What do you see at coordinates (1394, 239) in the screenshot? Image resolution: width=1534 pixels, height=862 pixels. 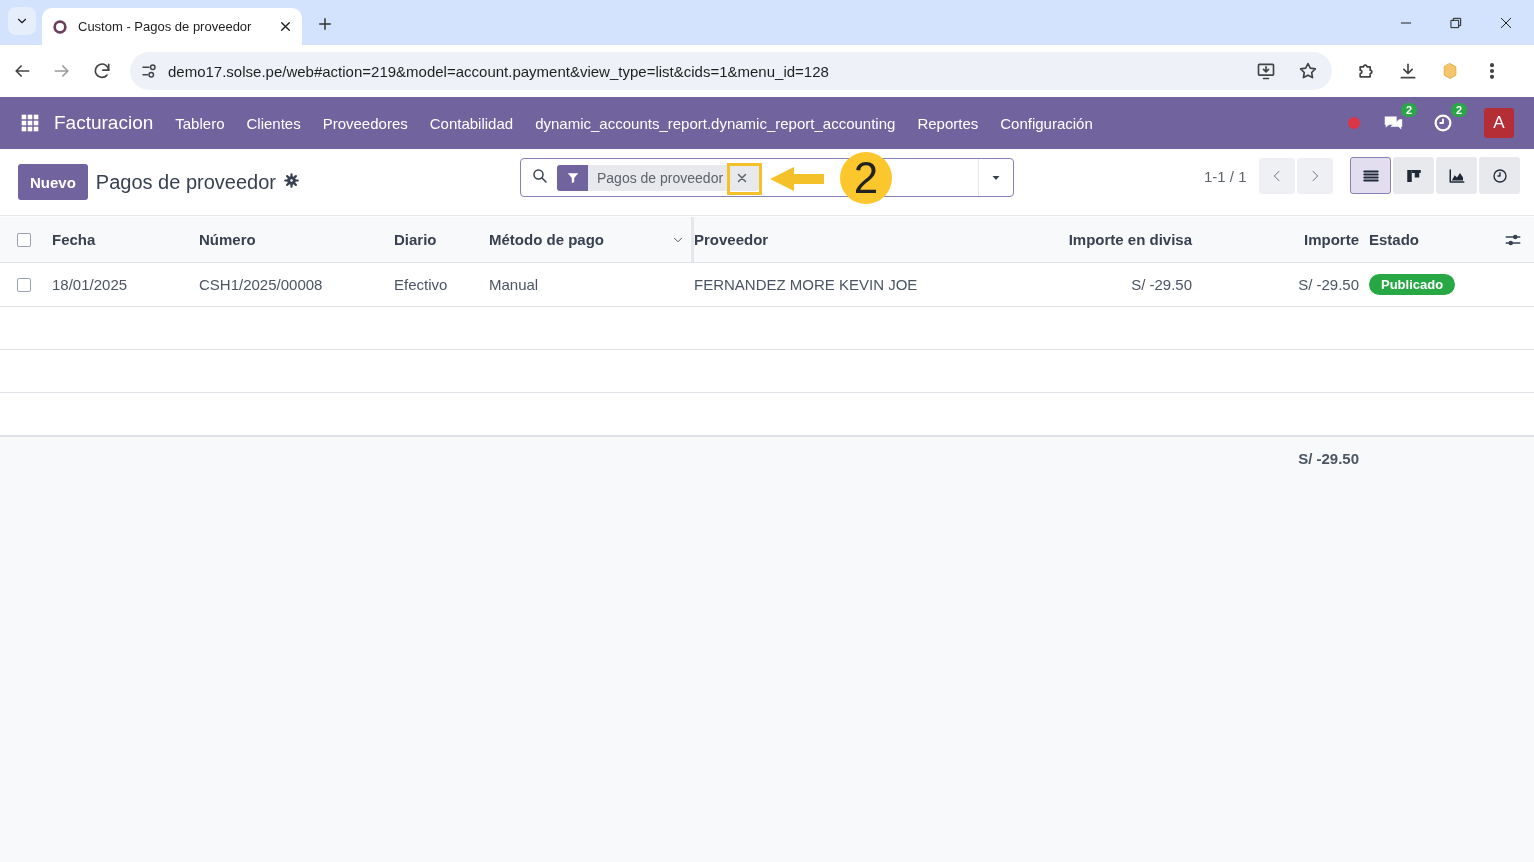 I see `column-header: Estado` at bounding box center [1394, 239].